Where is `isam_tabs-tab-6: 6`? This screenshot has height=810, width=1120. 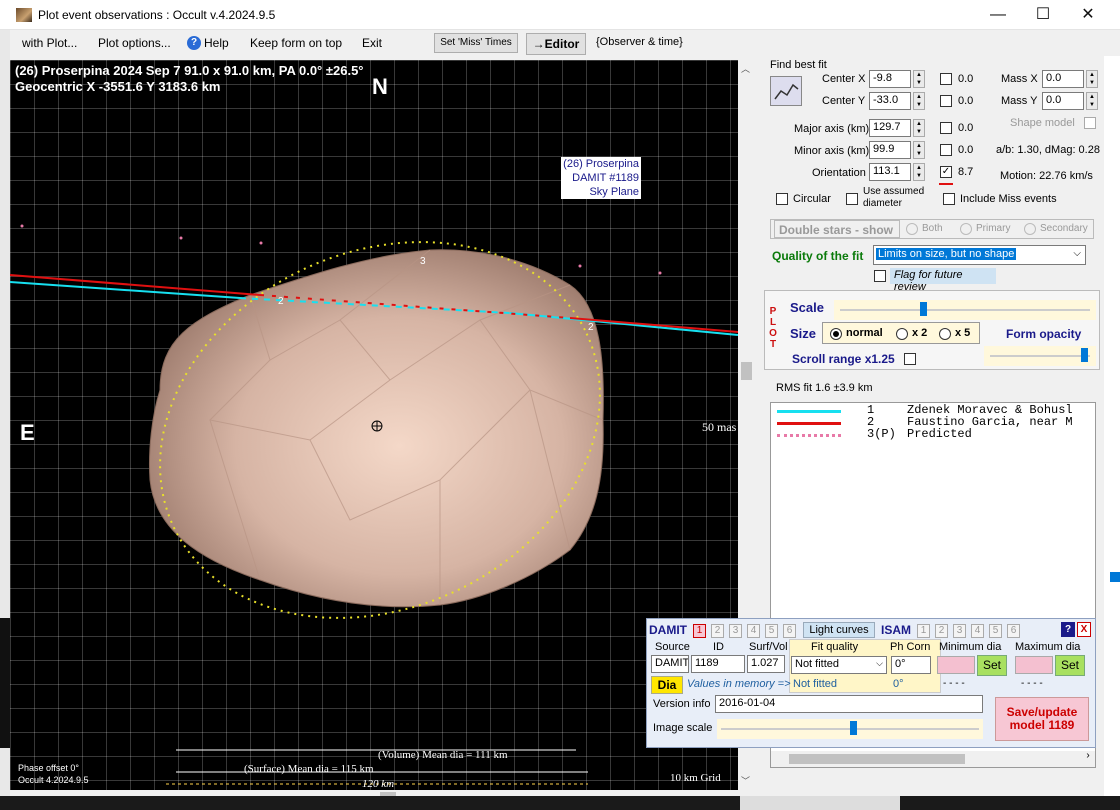 isam_tabs-tab-6: 6 is located at coordinates (1013, 631).